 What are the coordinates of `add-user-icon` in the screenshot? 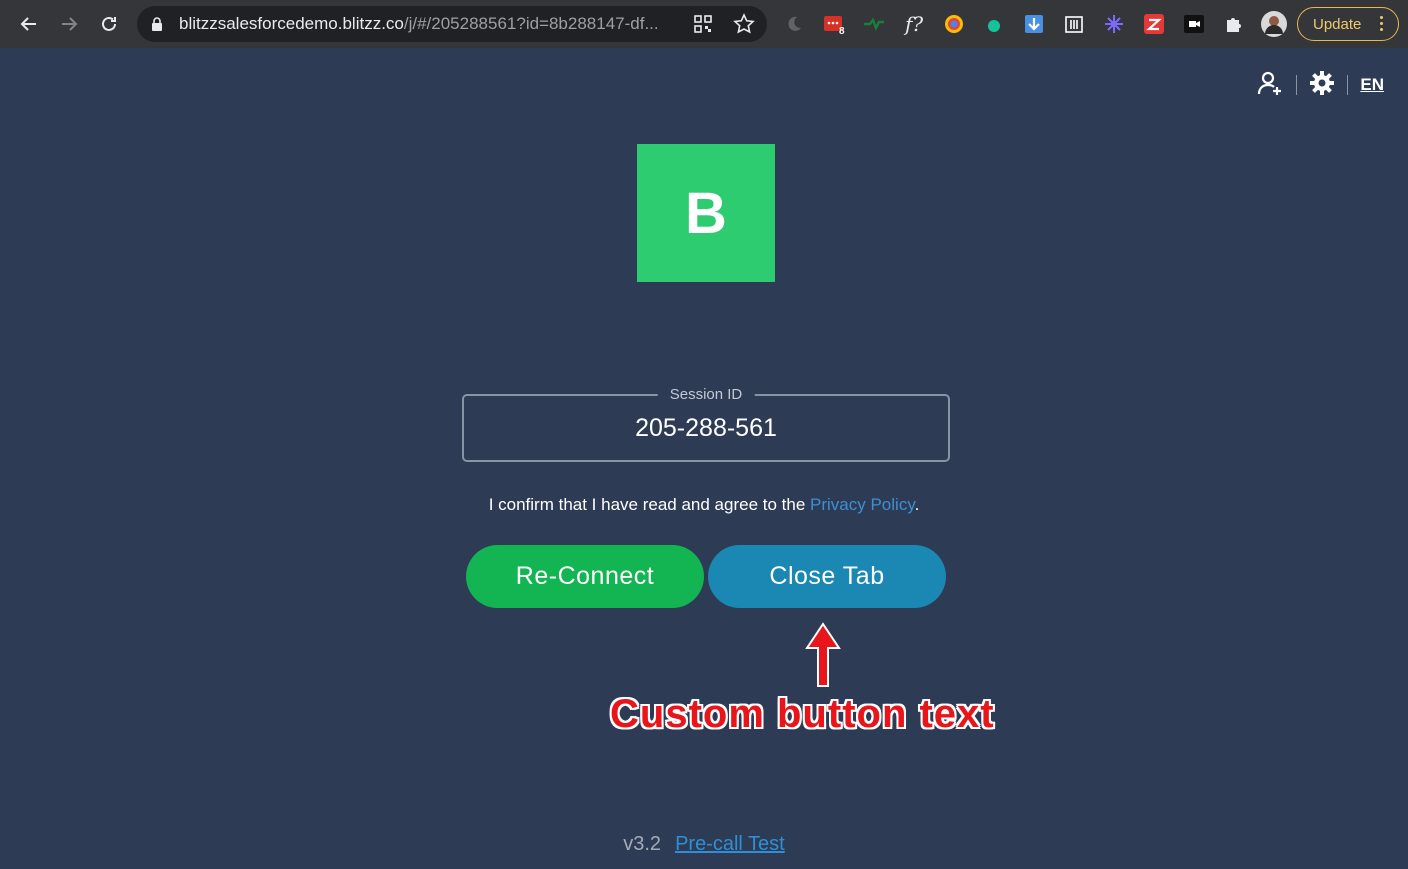 It's located at (1270, 85).